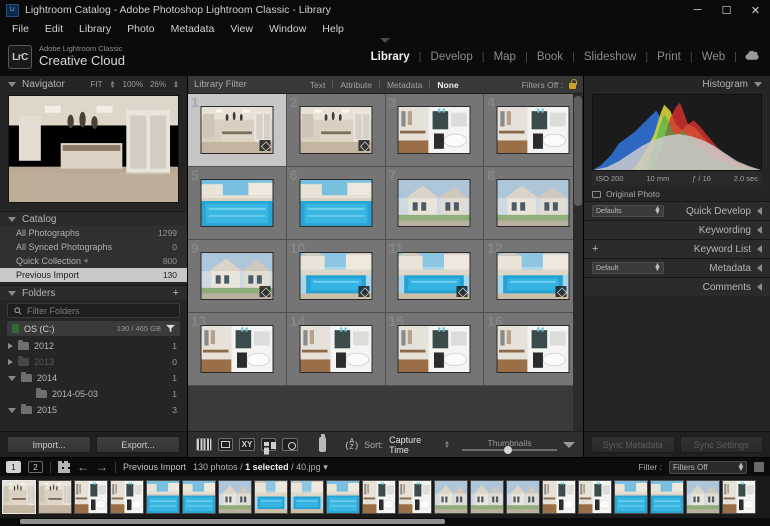 Image resolution: width=770 pixels, height=526 pixels. What do you see at coordinates (93, 292) in the screenshot?
I see `folders-header: Folders +` at bounding box center [93, 292].